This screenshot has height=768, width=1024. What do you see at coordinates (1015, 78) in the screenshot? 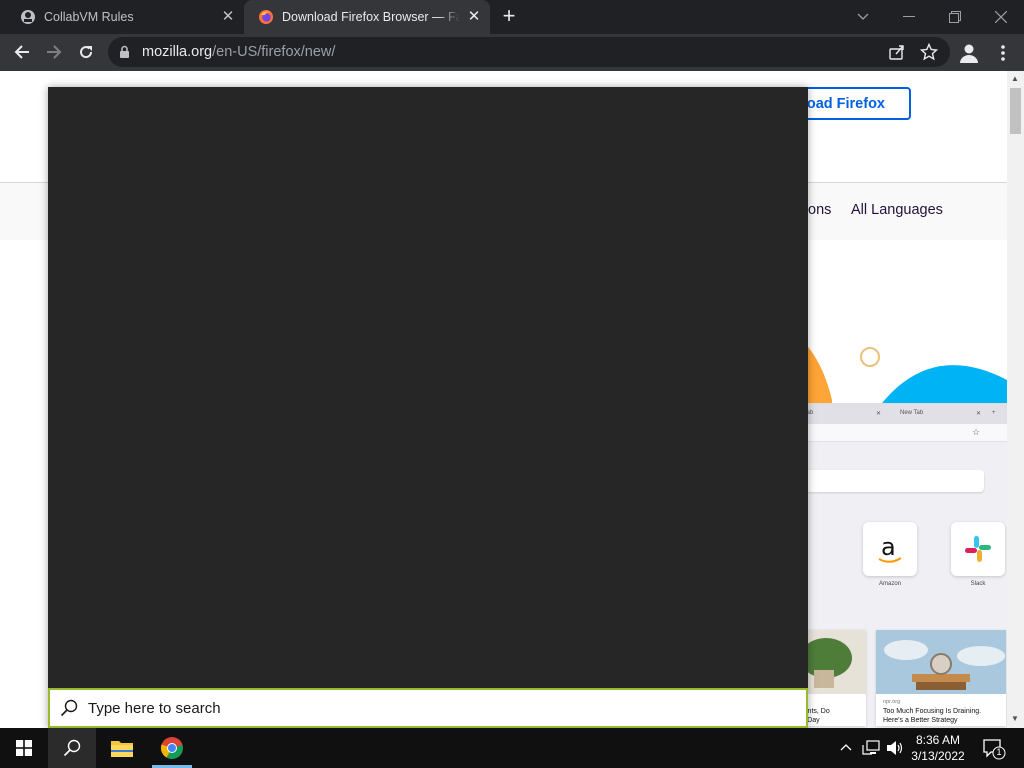
I see `scroll-up-arrow-icon: ▲` at bounding box center [1015, 78].